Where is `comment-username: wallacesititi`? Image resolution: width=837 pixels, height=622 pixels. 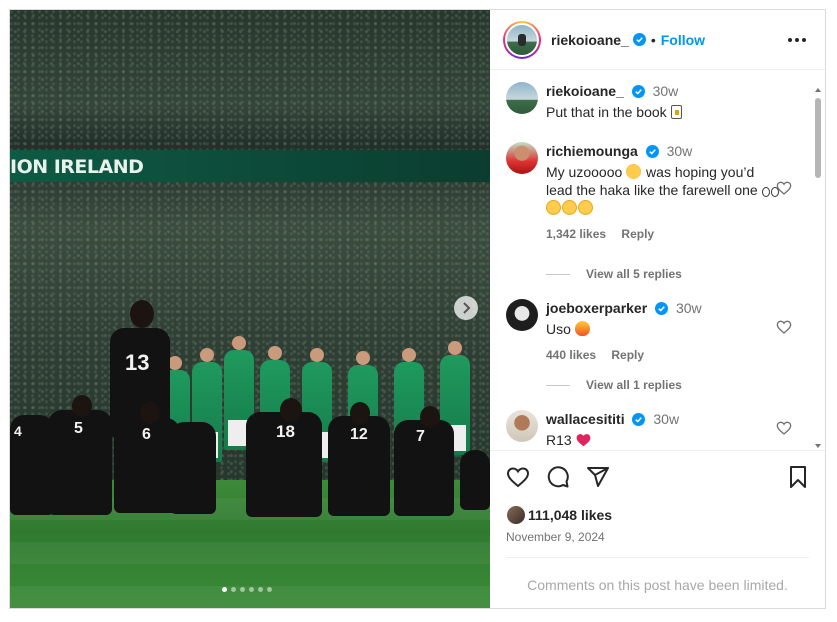 comment-username: wallacesititi is located at coordinates (585, 419).